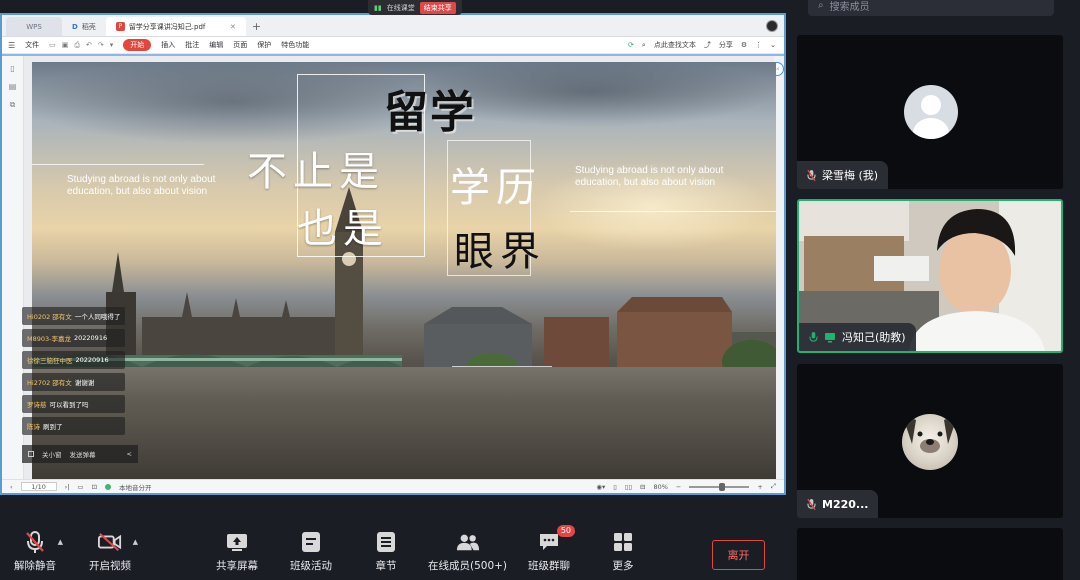 This screenshot has width=1080, height=580. Describe the element at coordinates (930, 112) in the screenshot. I see `participant-tile: 梁雪梅 (我)` at that location.